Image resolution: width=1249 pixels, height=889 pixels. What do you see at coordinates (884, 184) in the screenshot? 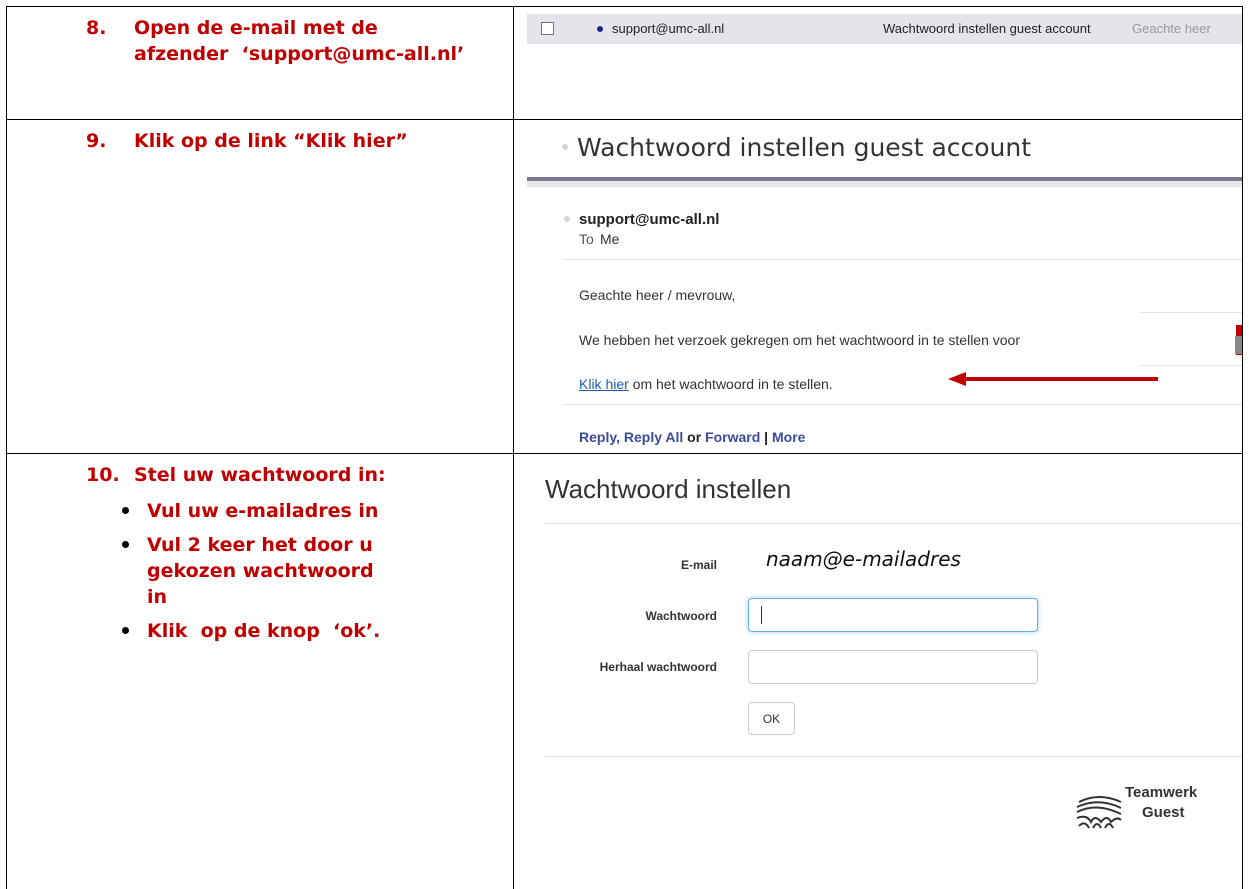
I see `mail-header-shadow` at bounding box center [884, 184].